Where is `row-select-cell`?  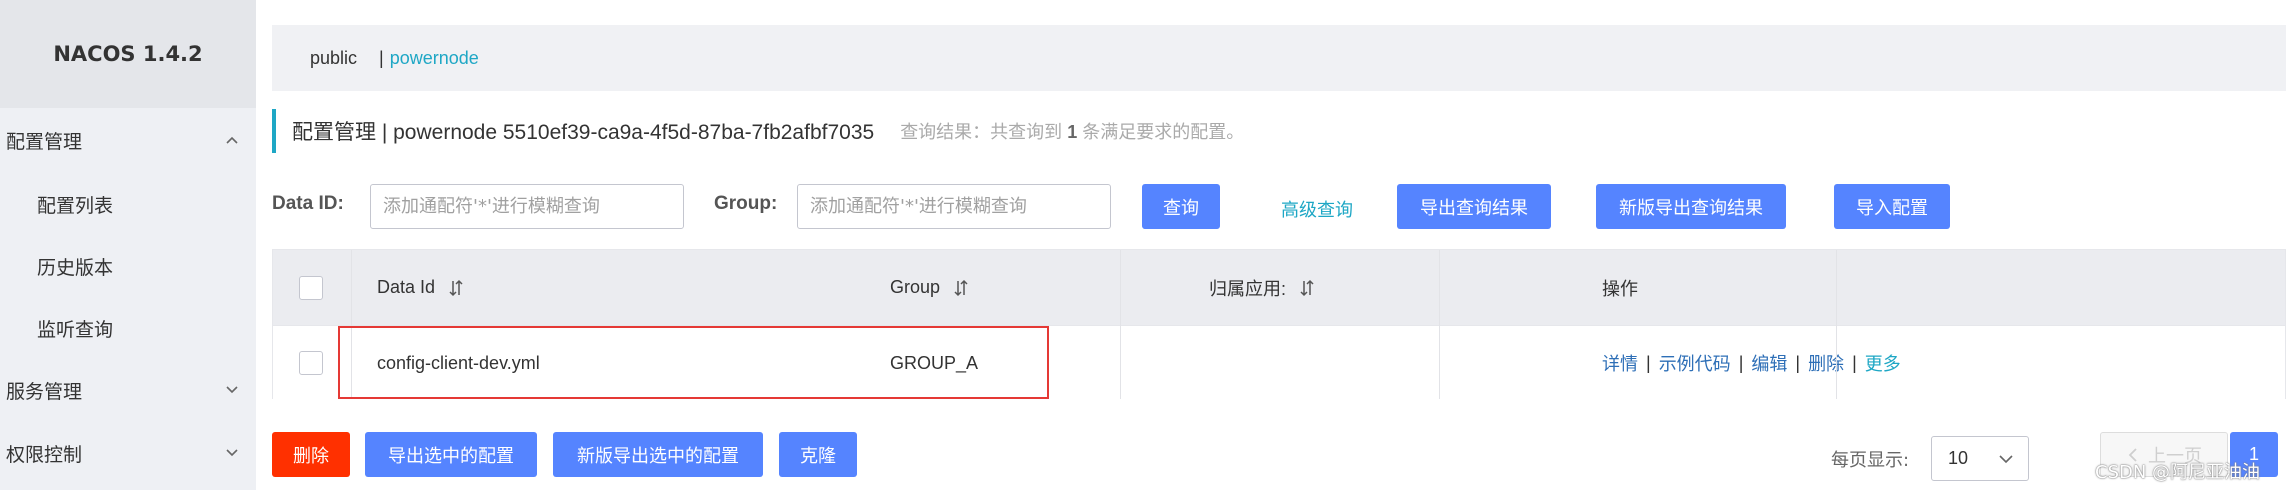 row-select-cell is located at coordinates (311, 363).